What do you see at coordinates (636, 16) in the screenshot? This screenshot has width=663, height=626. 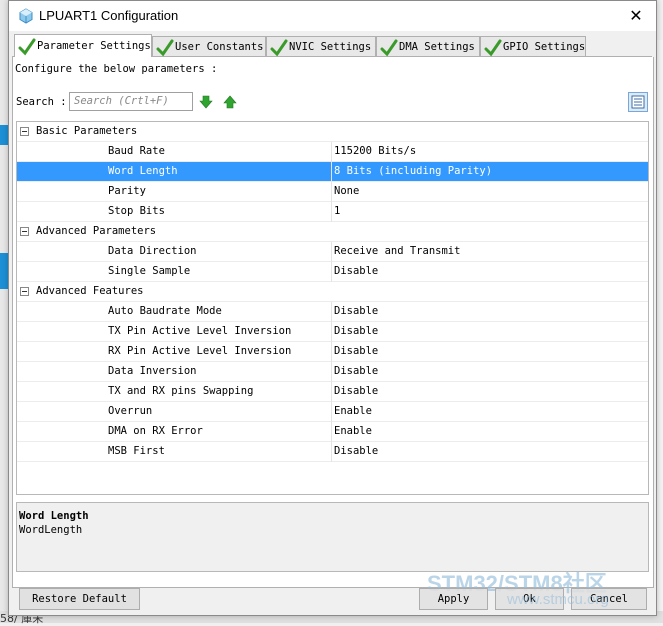 I see `close-button: ✕` at bounding box center [636, 16].